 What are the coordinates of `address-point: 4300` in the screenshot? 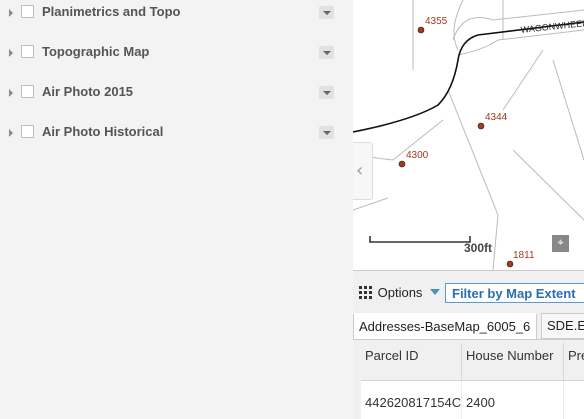 It's located at (413, 159).